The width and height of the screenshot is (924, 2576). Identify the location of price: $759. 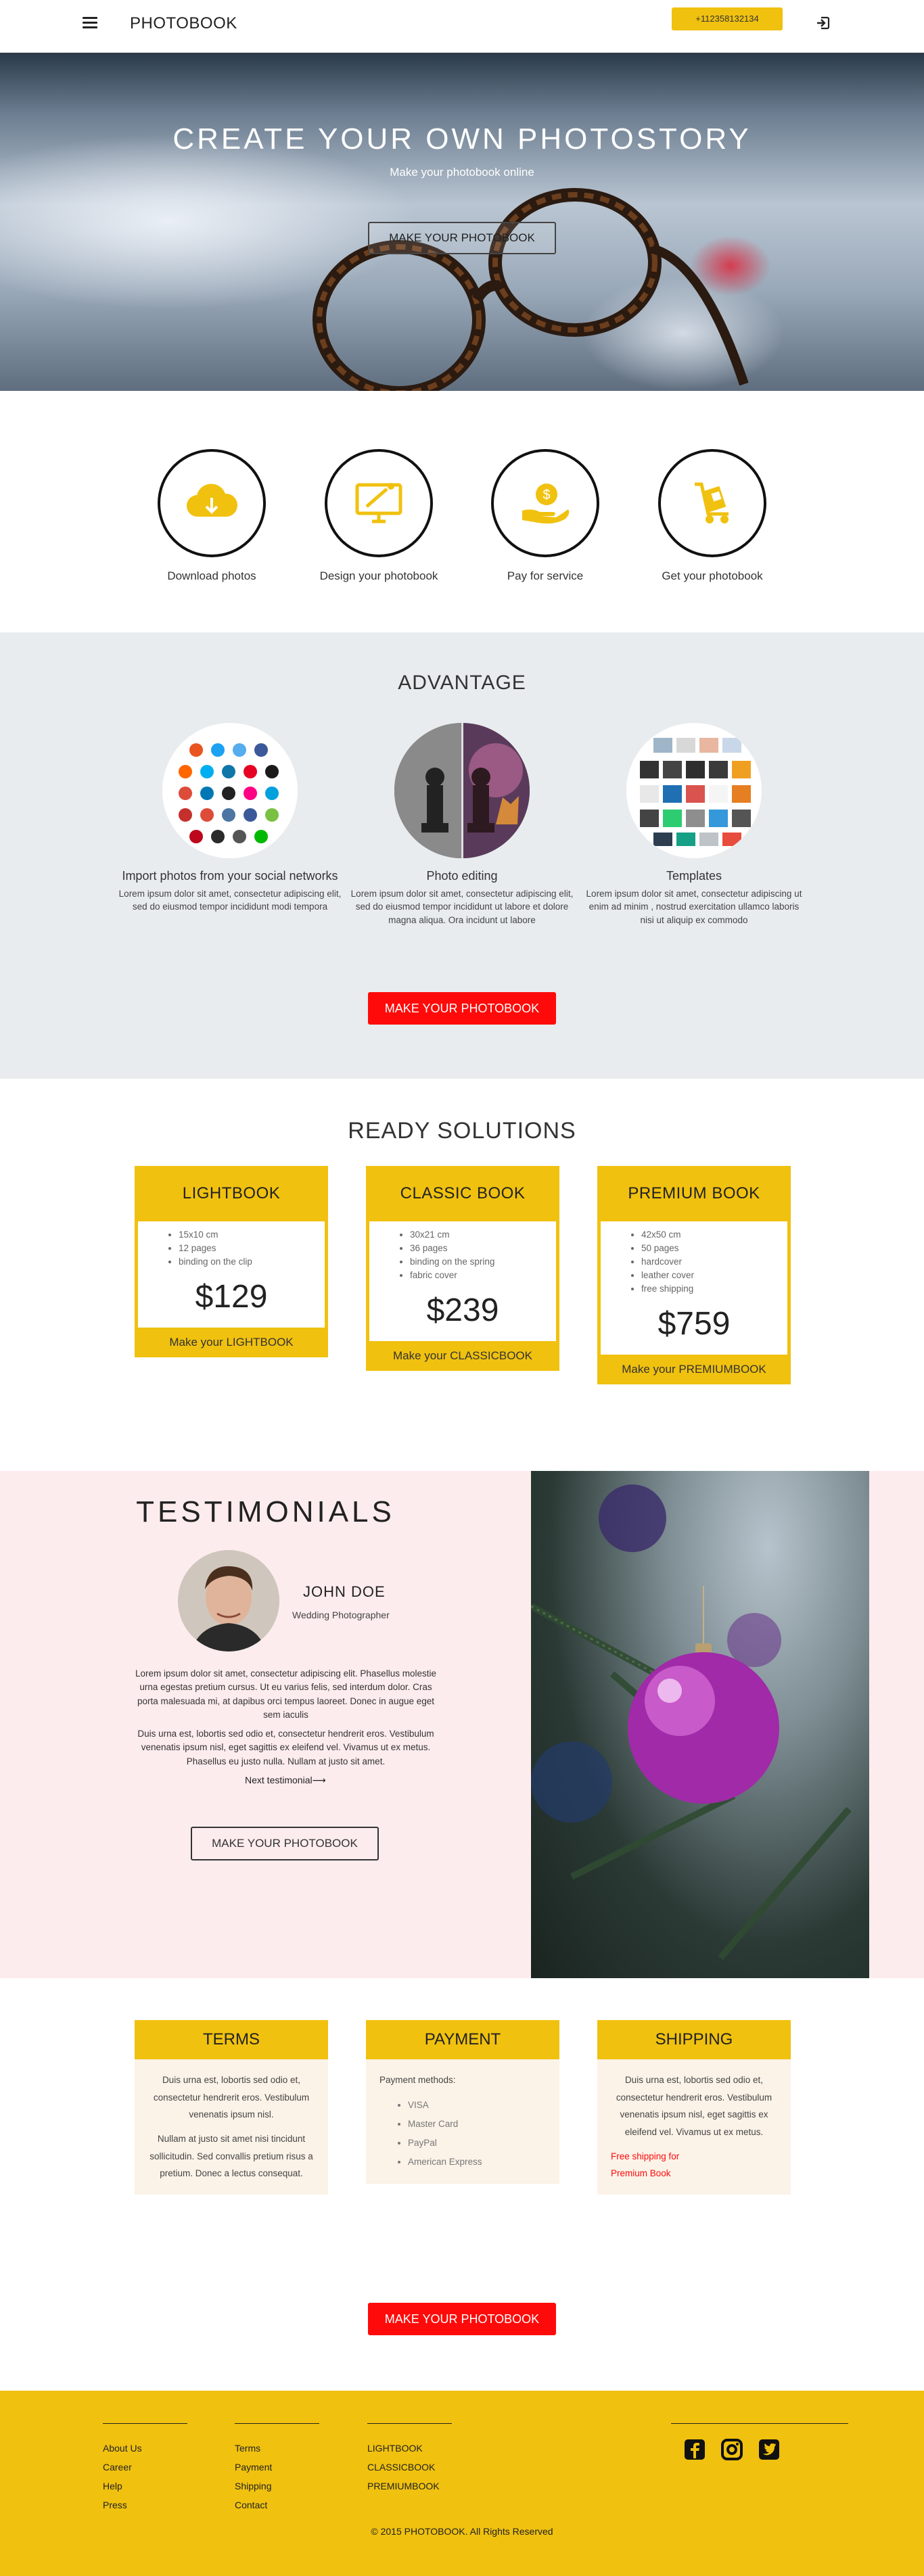
(694, 1324).